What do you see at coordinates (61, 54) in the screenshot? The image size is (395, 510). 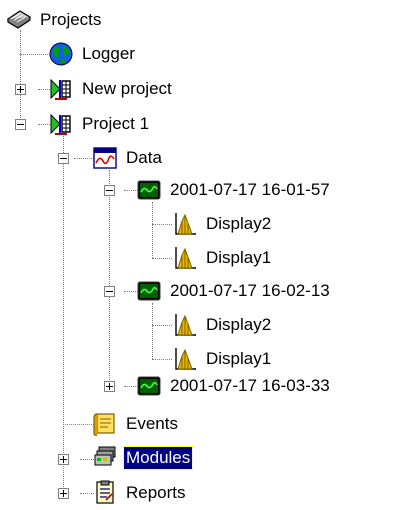 I see `globe-icon` at bounding box center [61, 54].